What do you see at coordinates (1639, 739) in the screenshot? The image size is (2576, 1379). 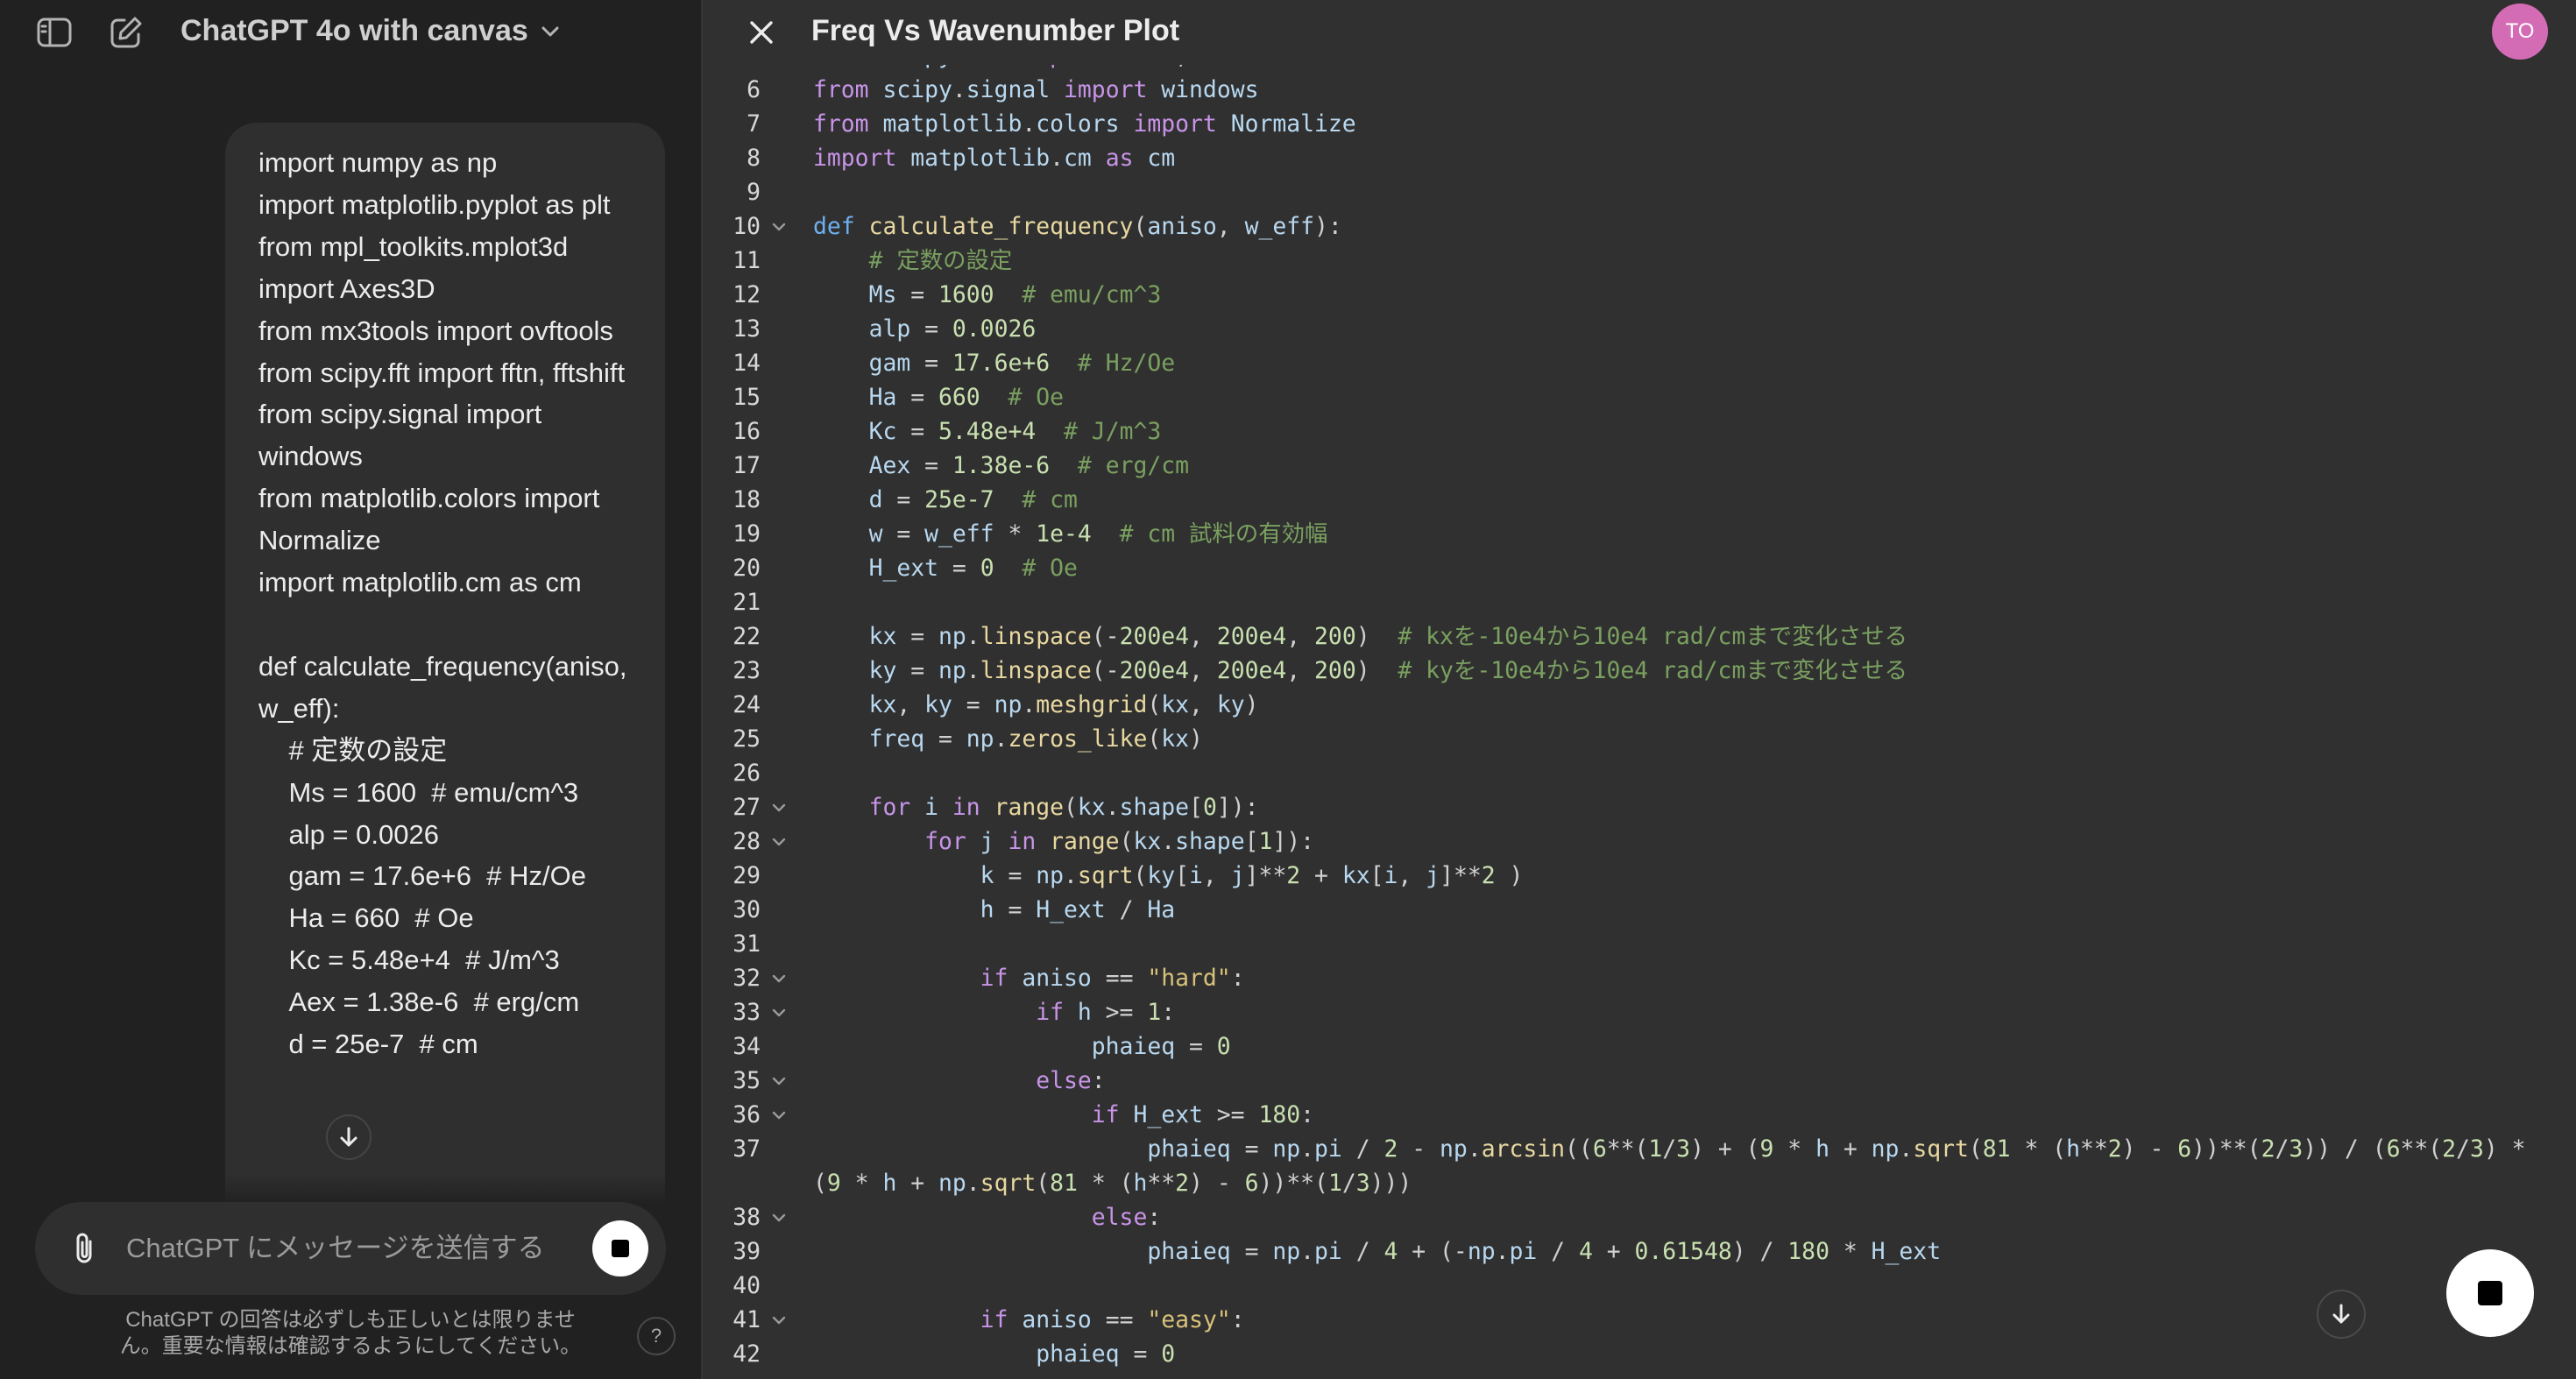 I see `code-line: 25 freq = np.zeros_like(kx)` at bounding box center [1639, 739].